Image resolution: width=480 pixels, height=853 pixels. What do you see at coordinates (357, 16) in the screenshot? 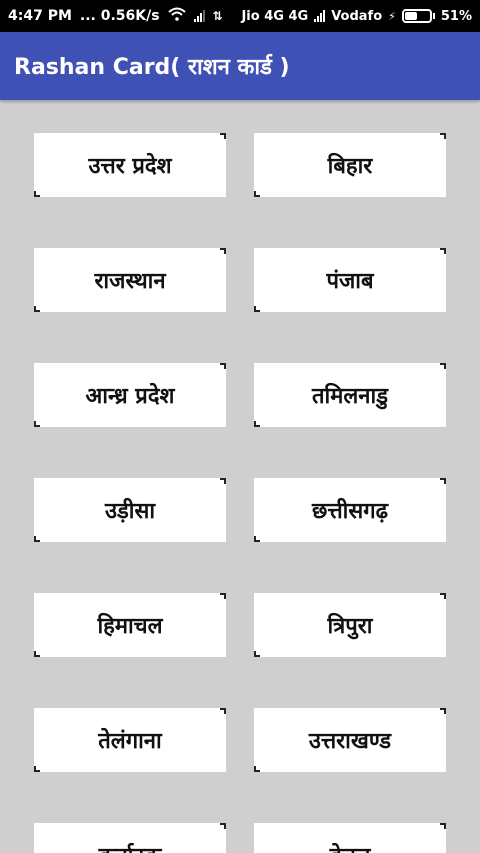
I see `carrier2-label: Vodafo` at bounding box center [357, 16].